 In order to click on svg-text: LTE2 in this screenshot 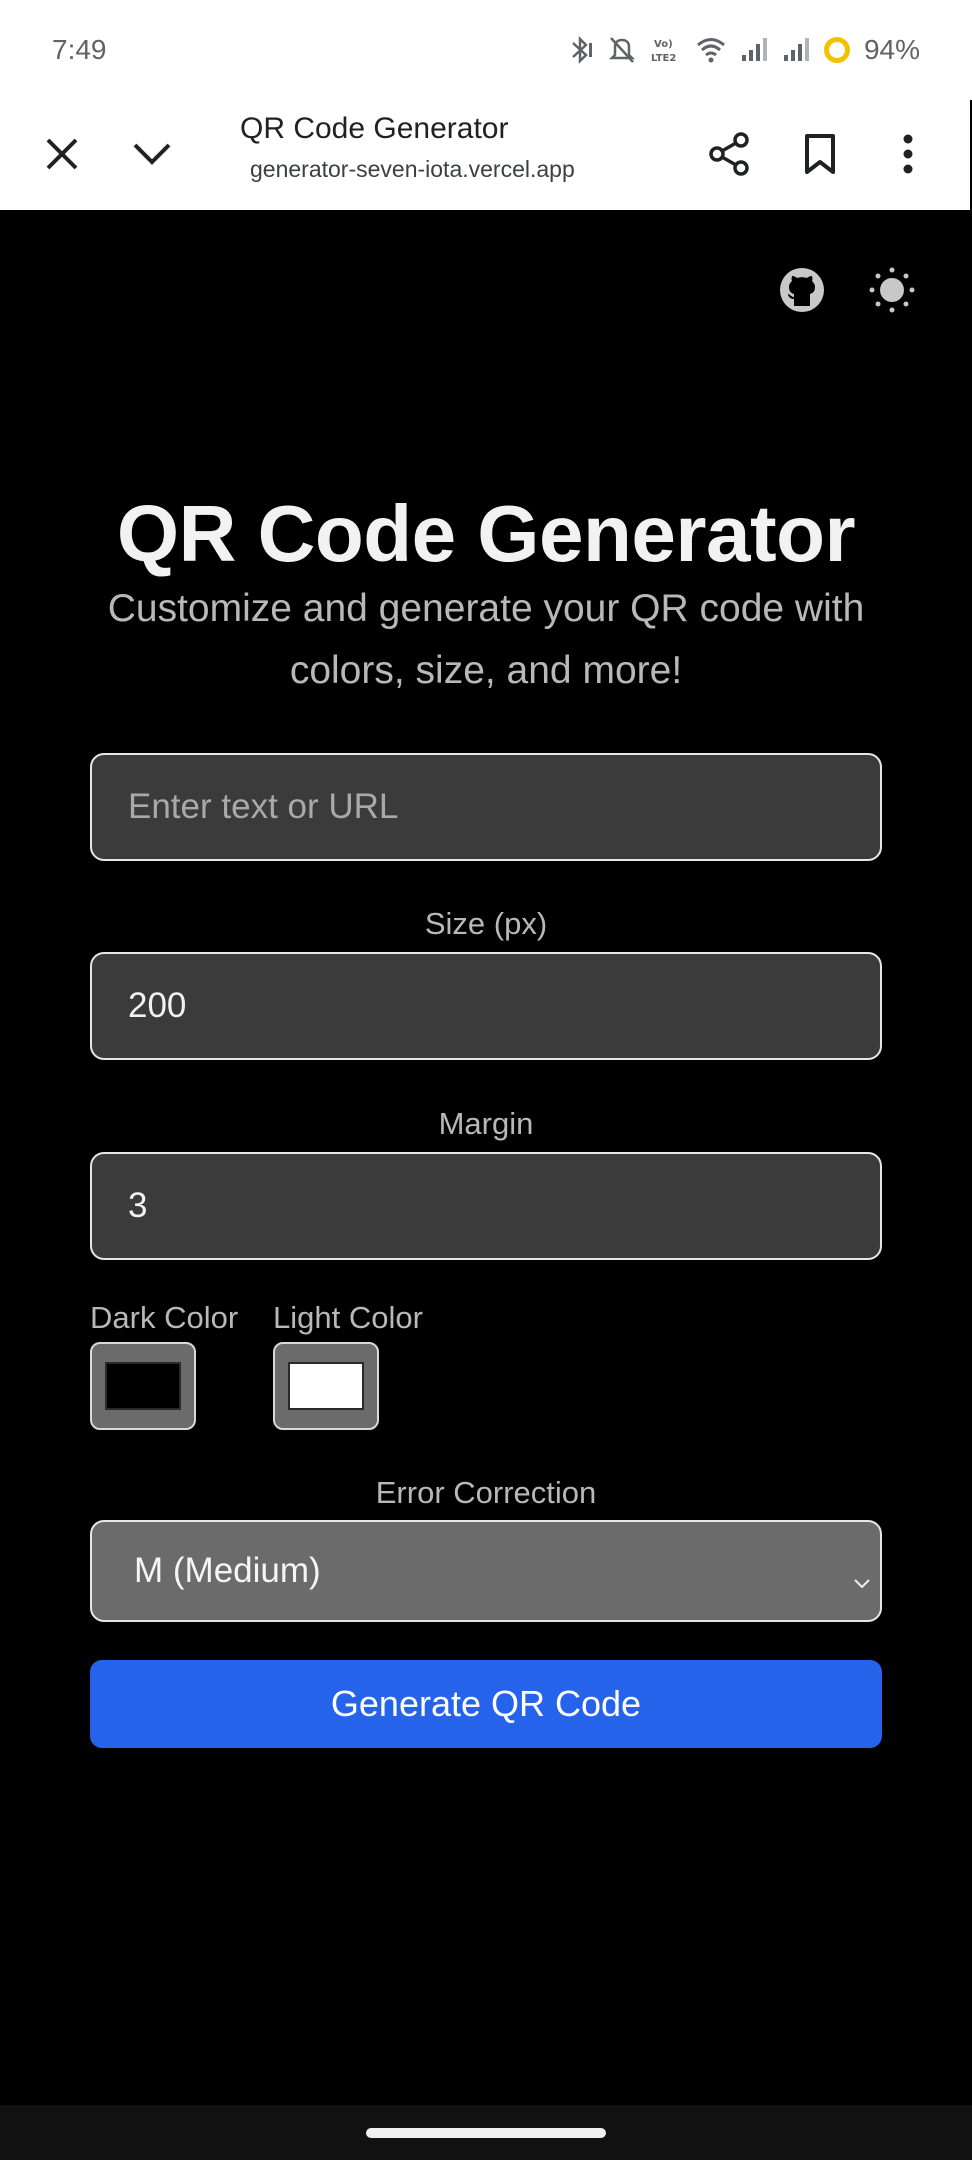, I will do `click(663, 58)`.